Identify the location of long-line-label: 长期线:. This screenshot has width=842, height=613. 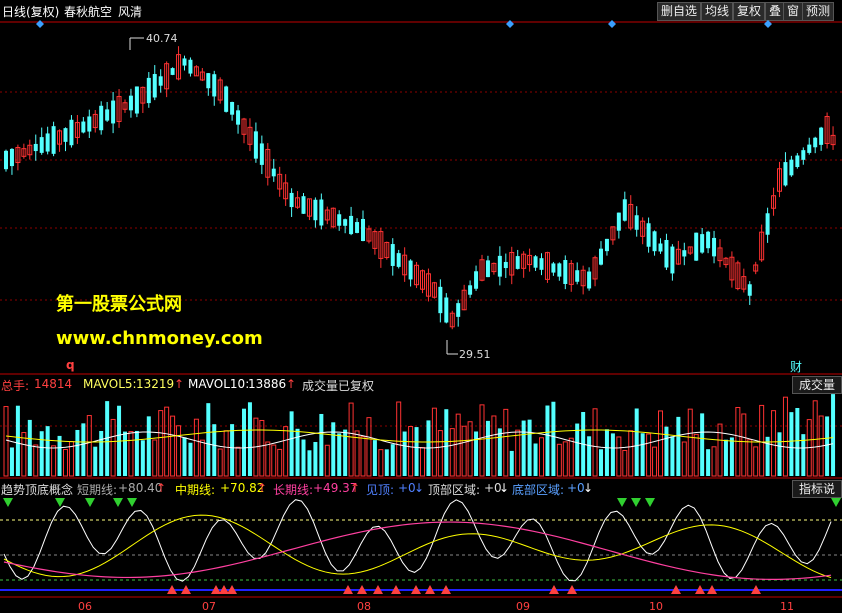
(293, 490).